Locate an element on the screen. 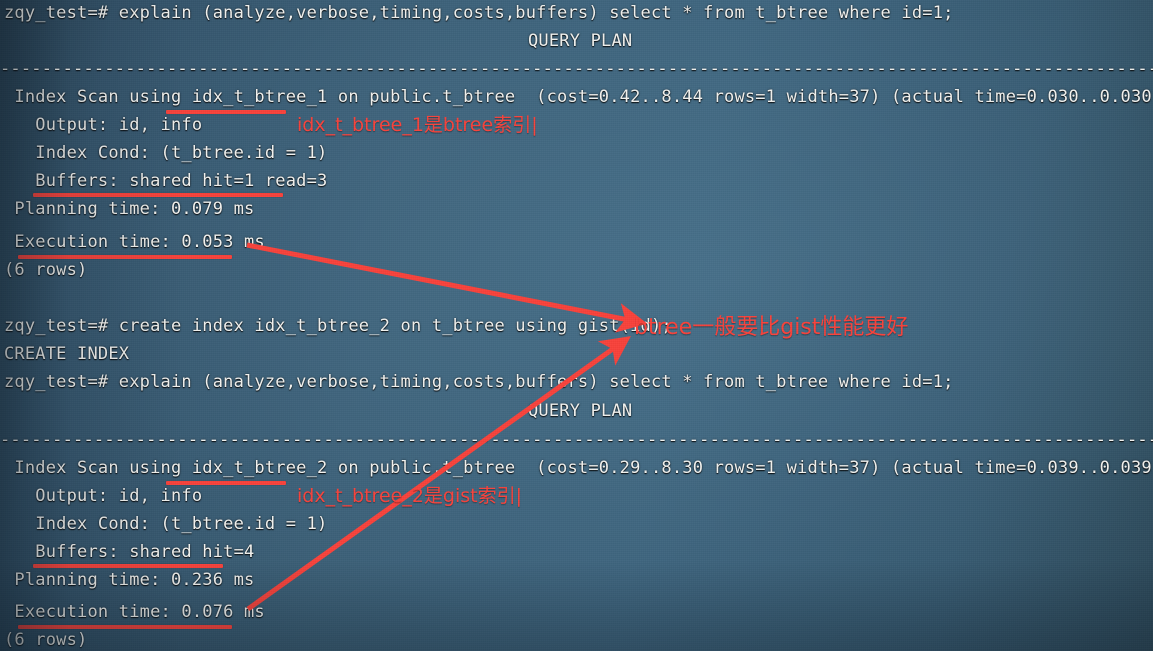  terminal-line: Buffers: shared hit=1 read=3 is located at coordinates (166, 181).